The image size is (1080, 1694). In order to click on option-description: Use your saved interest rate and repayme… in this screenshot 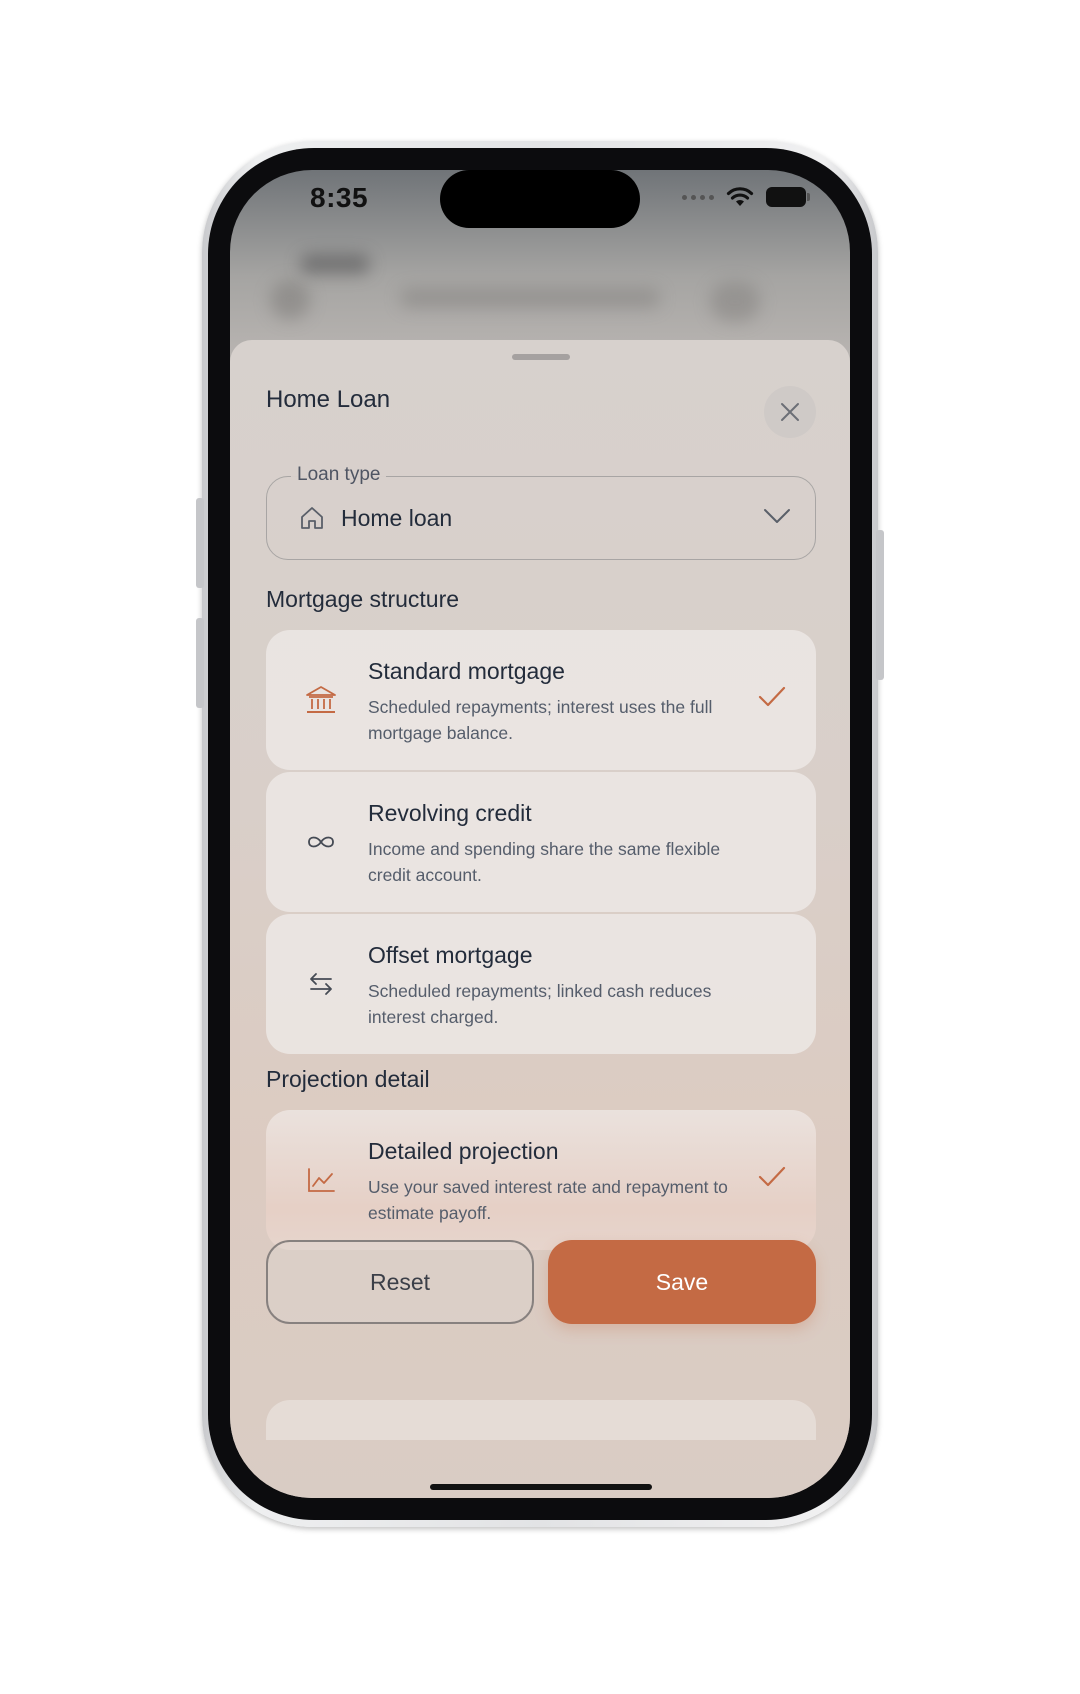, I will do `click(548, 1200)`.